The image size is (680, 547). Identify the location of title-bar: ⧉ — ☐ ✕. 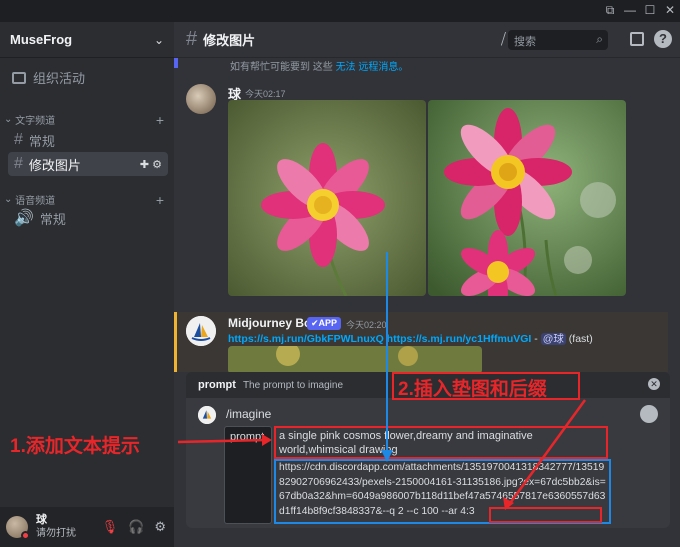
(340, 11).